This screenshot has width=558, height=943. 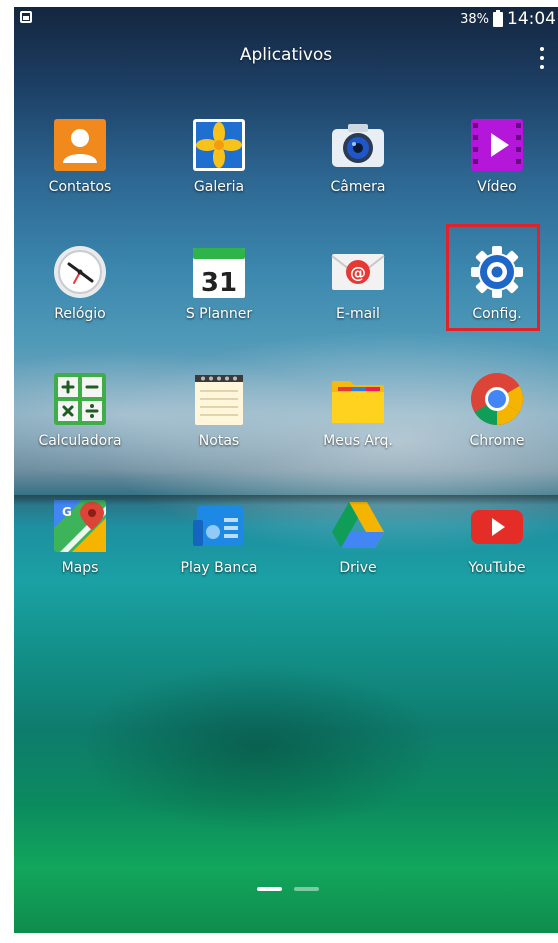 I want to click on app-video: Vídeo, so click(x=495, y=166).